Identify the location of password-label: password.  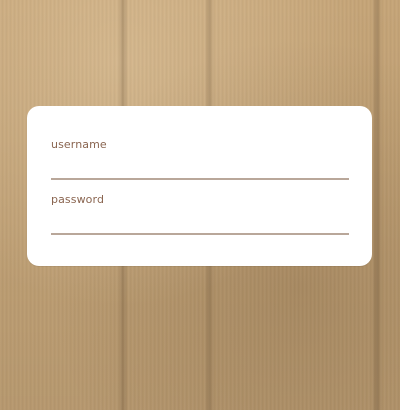
(78, 199).